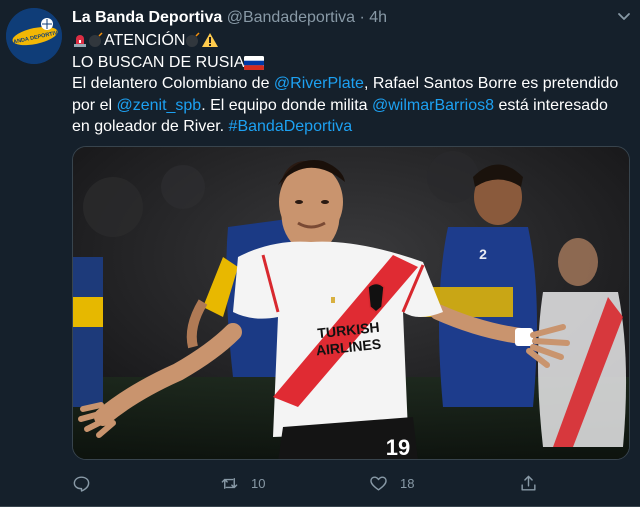 The image size is (640, 507). What do you see at coordinates (491, 83) in the screenshot?
I see `tweet-text-segment: , Rafael Santos Borre es pretendido` at bounding box center [491, 83].